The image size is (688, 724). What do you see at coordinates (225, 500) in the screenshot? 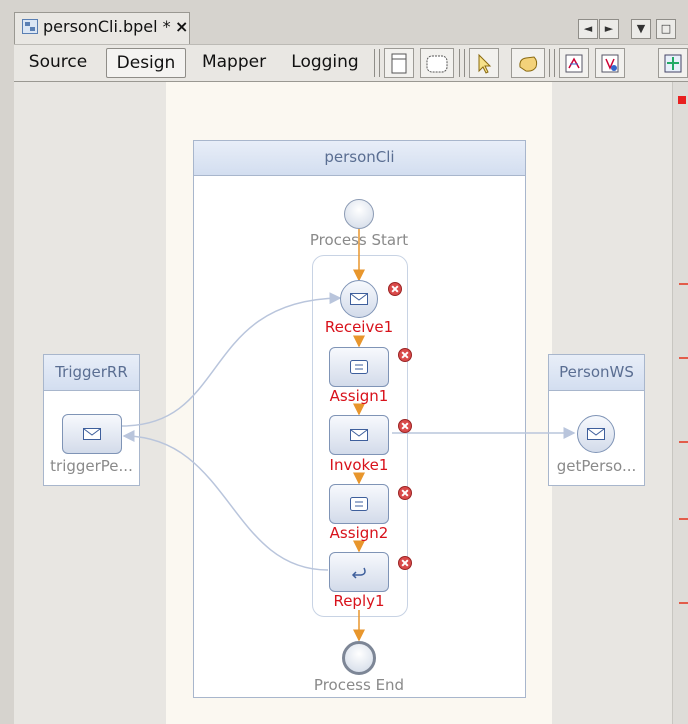
I see `link-reply-to-trigger` at bounding box center [225, 500].